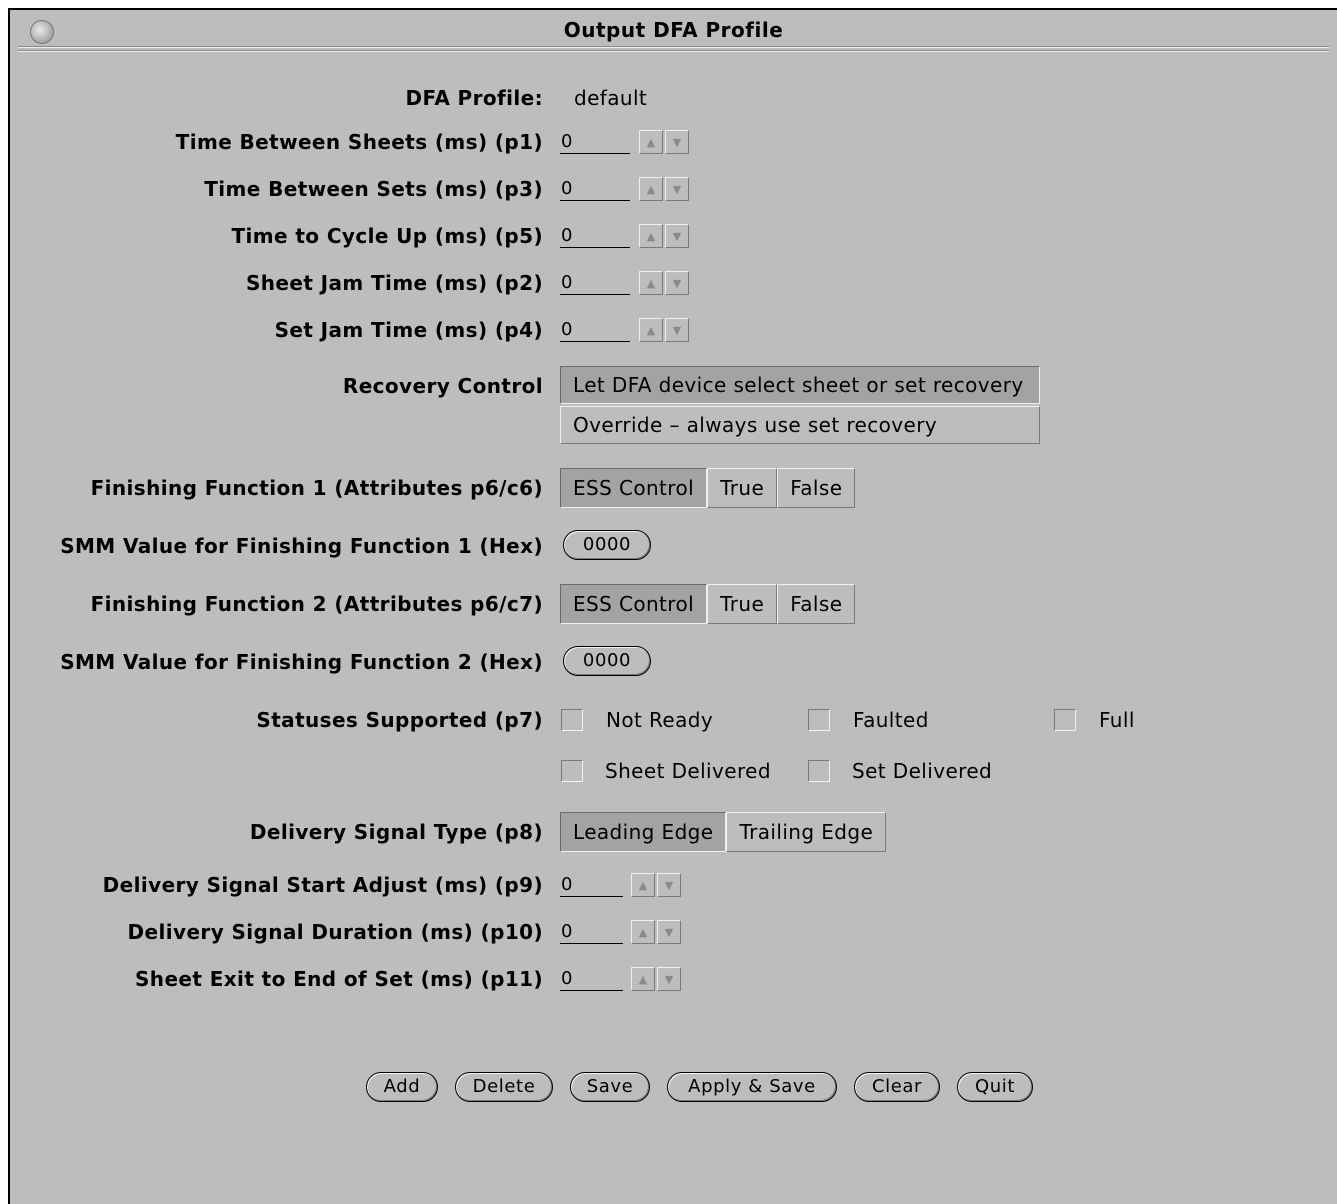 Image resolution: width=1337 pixels, height=1204 pixels. What do you see at coordinates (301, 546) in the screenshot?
I see `smm-value-1-label: SMM Value for Finishing Function 1 (Hex)` at bounding box center [301, 546].